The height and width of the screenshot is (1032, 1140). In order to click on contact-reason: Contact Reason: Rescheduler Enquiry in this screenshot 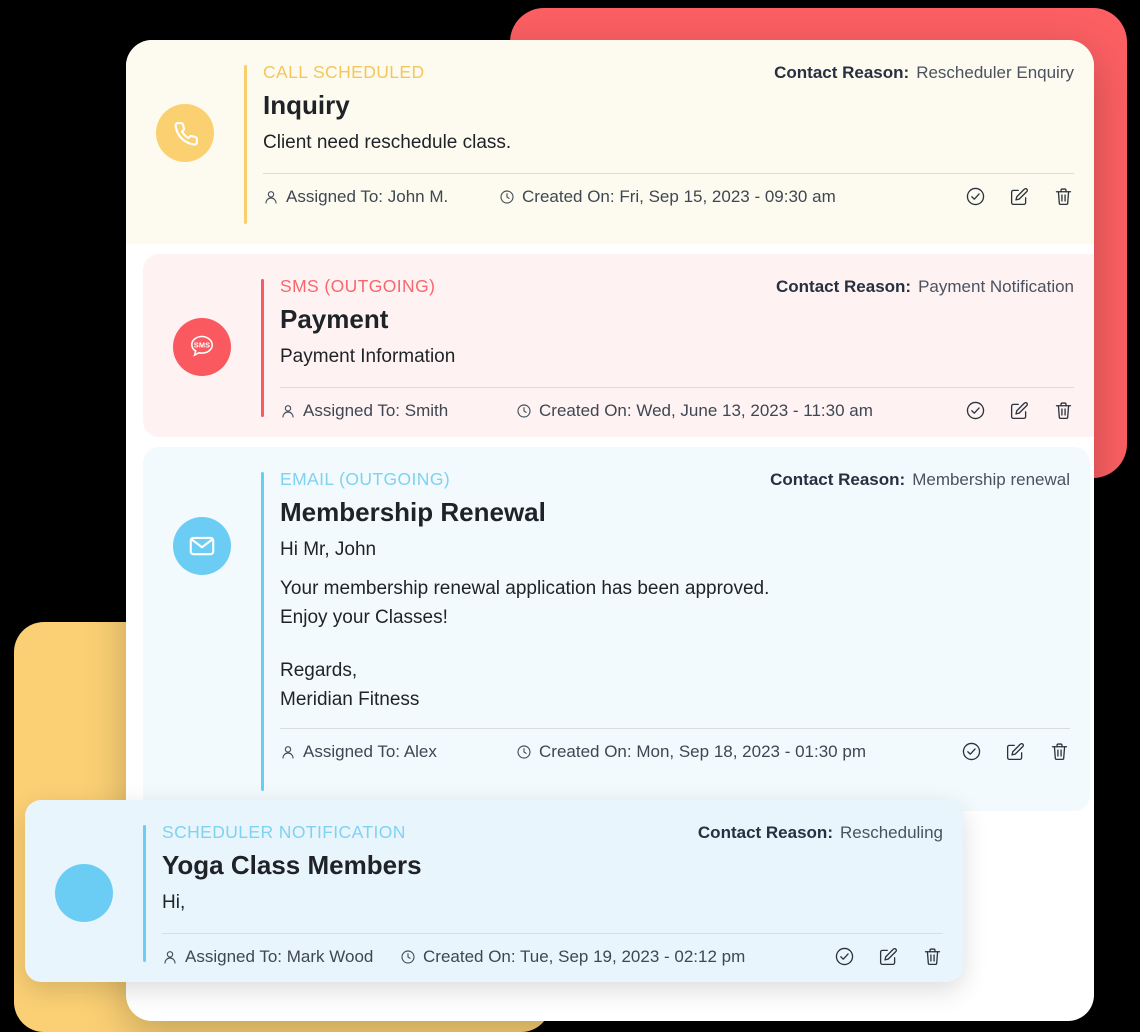, I will do `click(924, 72)`.